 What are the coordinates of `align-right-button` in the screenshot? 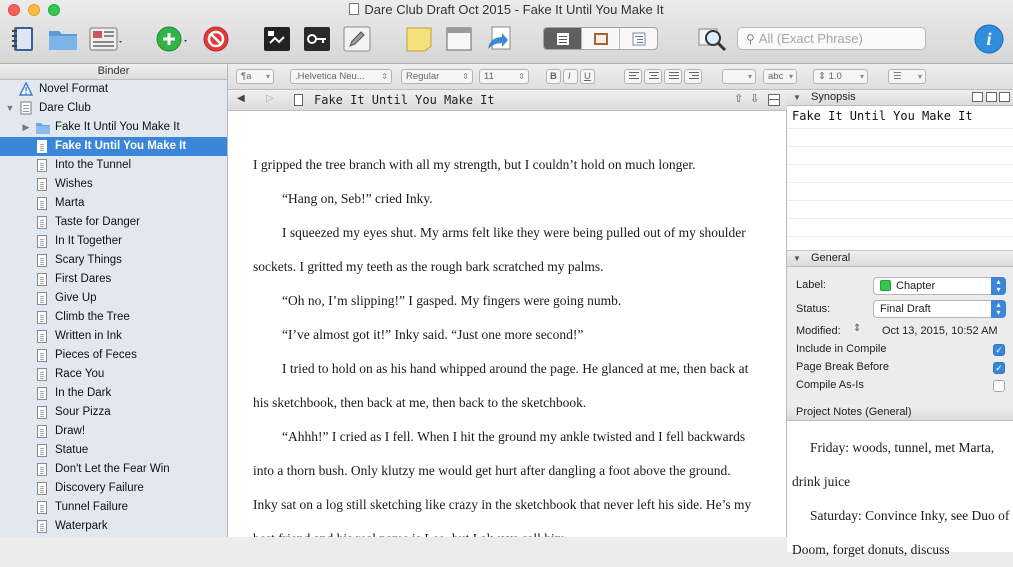 It's located at (693, 76).